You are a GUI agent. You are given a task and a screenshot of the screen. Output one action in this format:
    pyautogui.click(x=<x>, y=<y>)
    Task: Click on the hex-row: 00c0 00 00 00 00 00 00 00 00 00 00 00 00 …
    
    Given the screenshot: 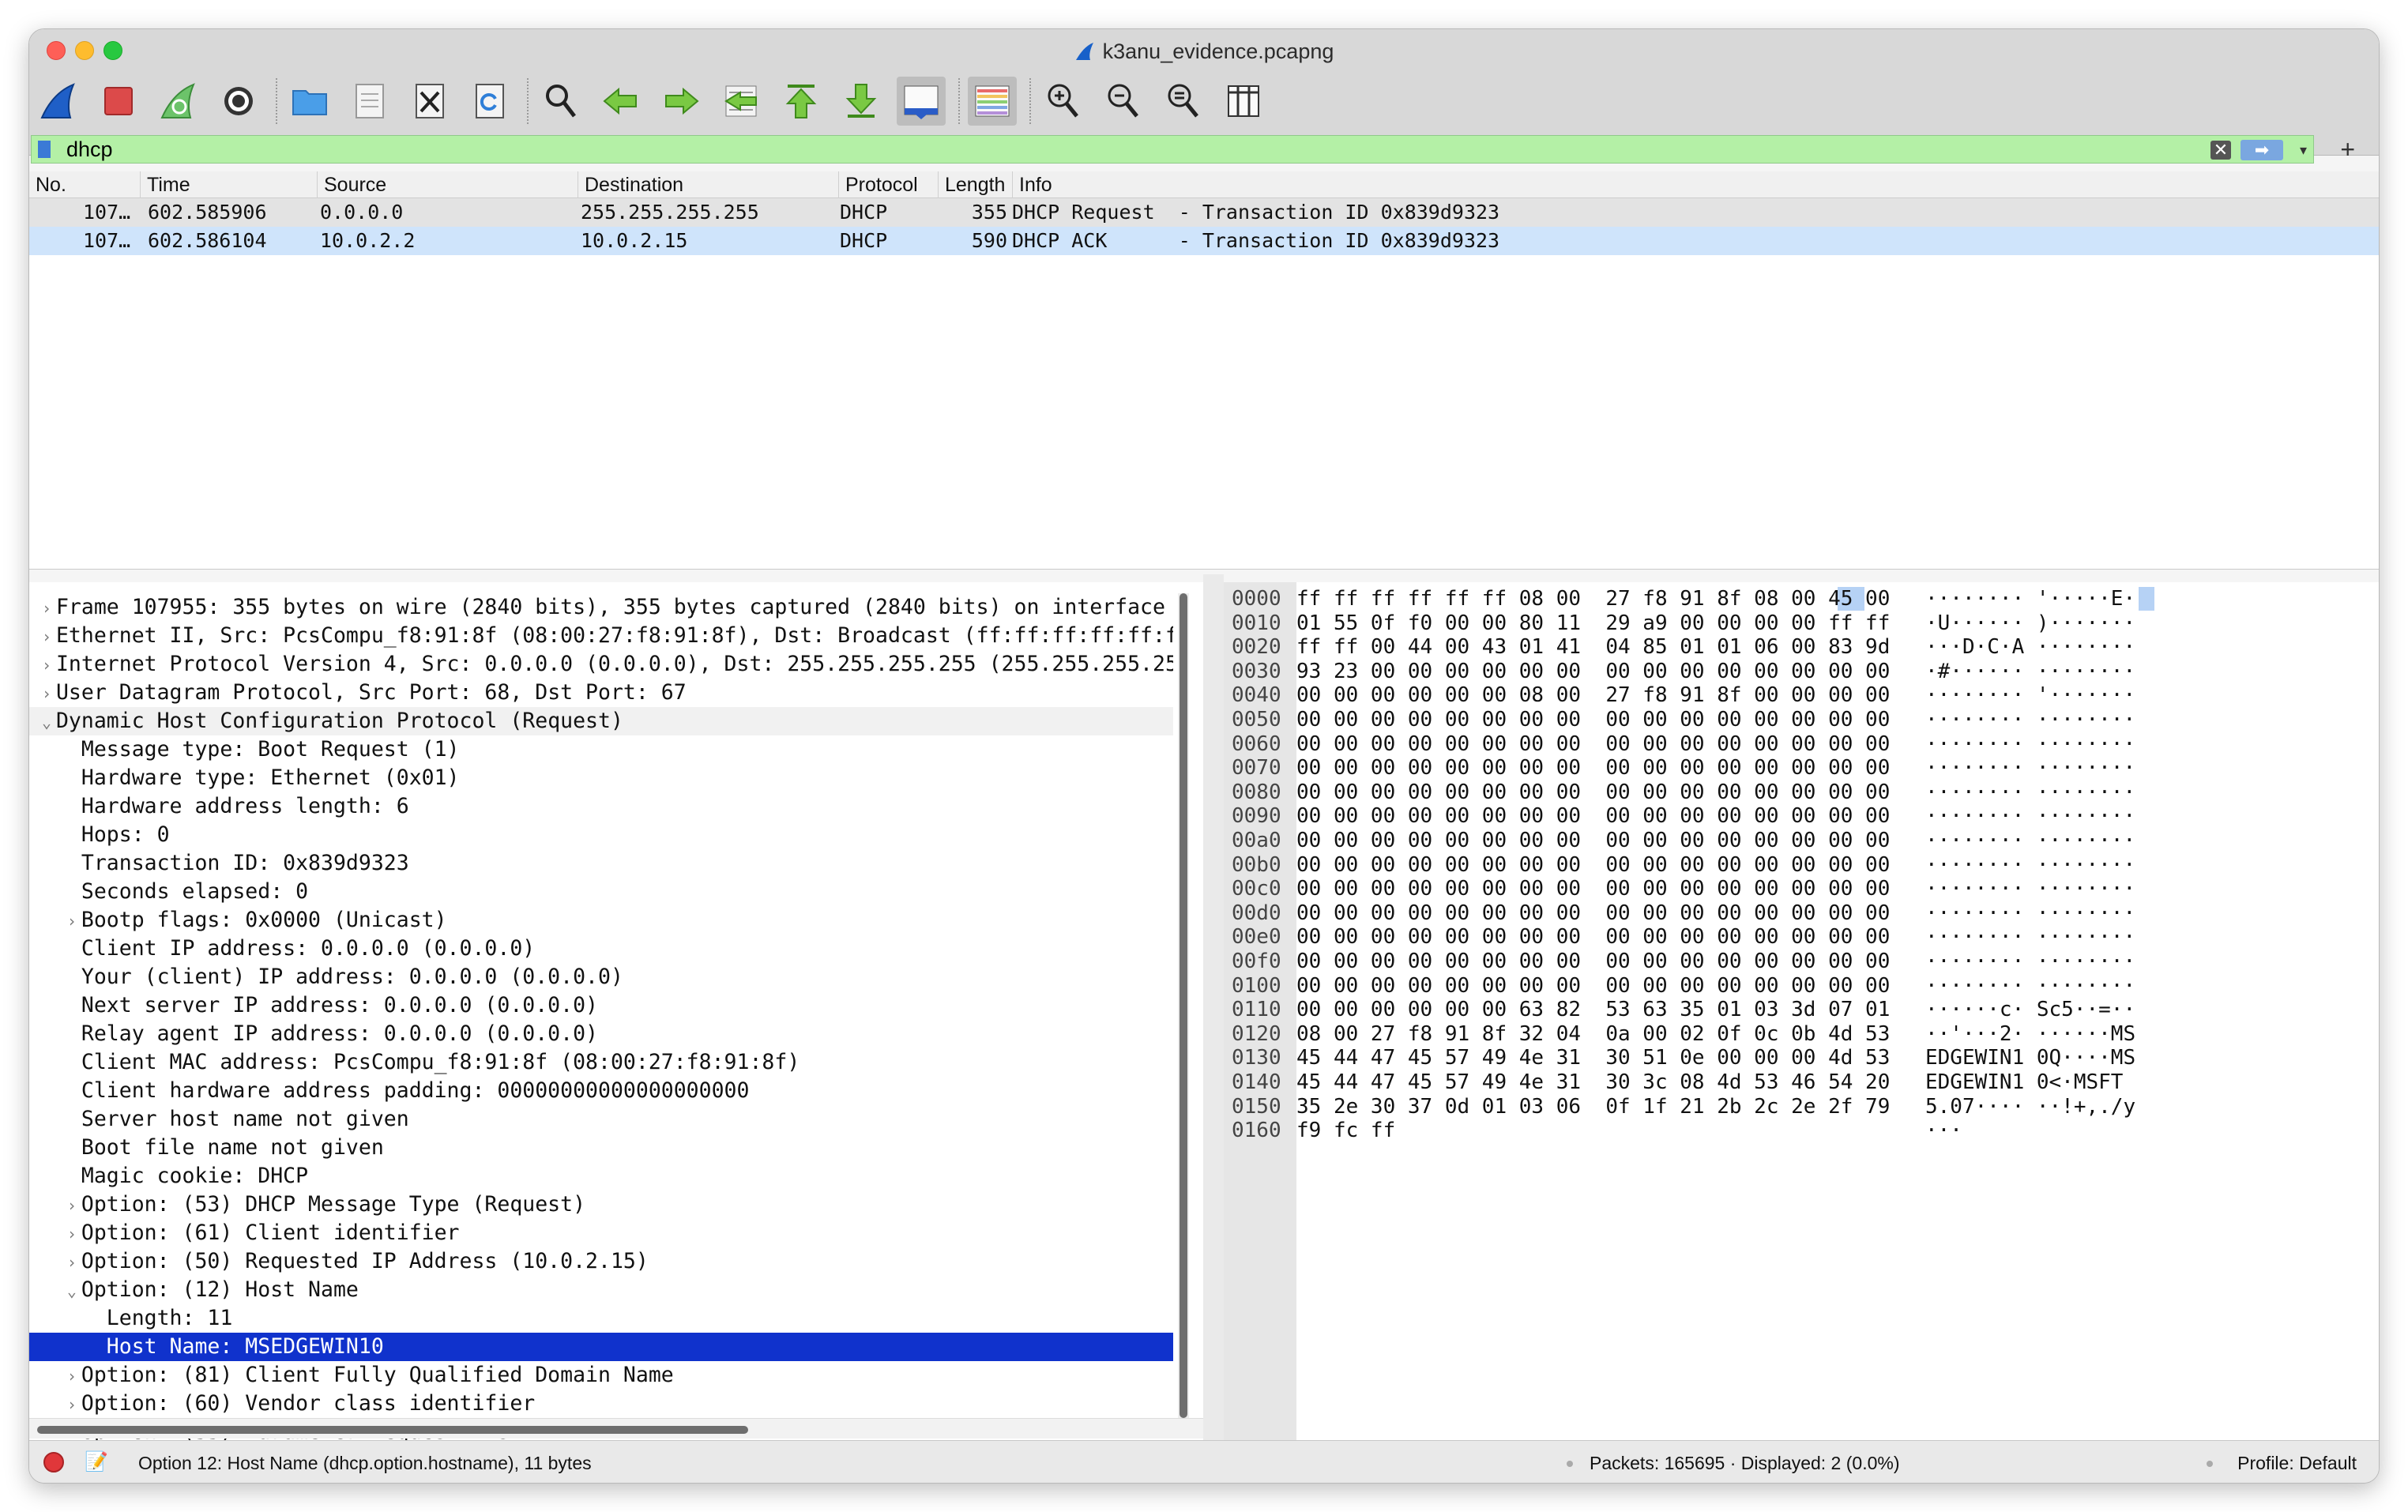 What is the action you would take?
    pyautogui.click(x=1801, y=889)
    